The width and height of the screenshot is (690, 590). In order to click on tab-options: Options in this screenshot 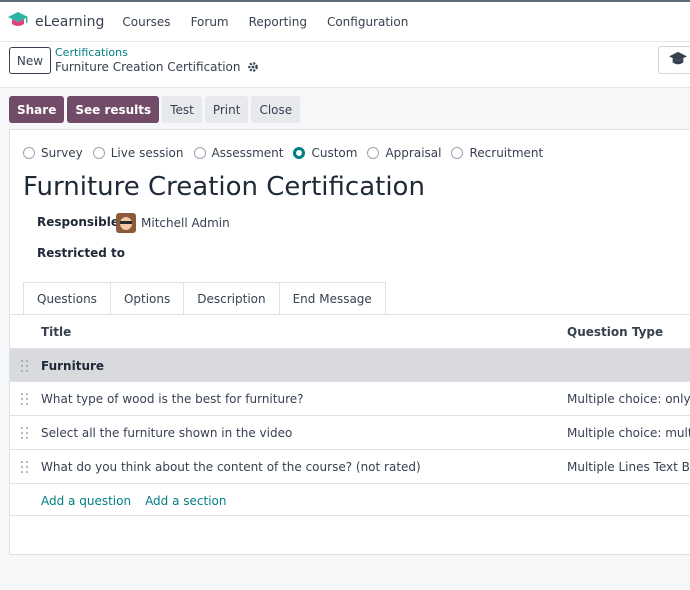, I will do `click(147, 298)`.